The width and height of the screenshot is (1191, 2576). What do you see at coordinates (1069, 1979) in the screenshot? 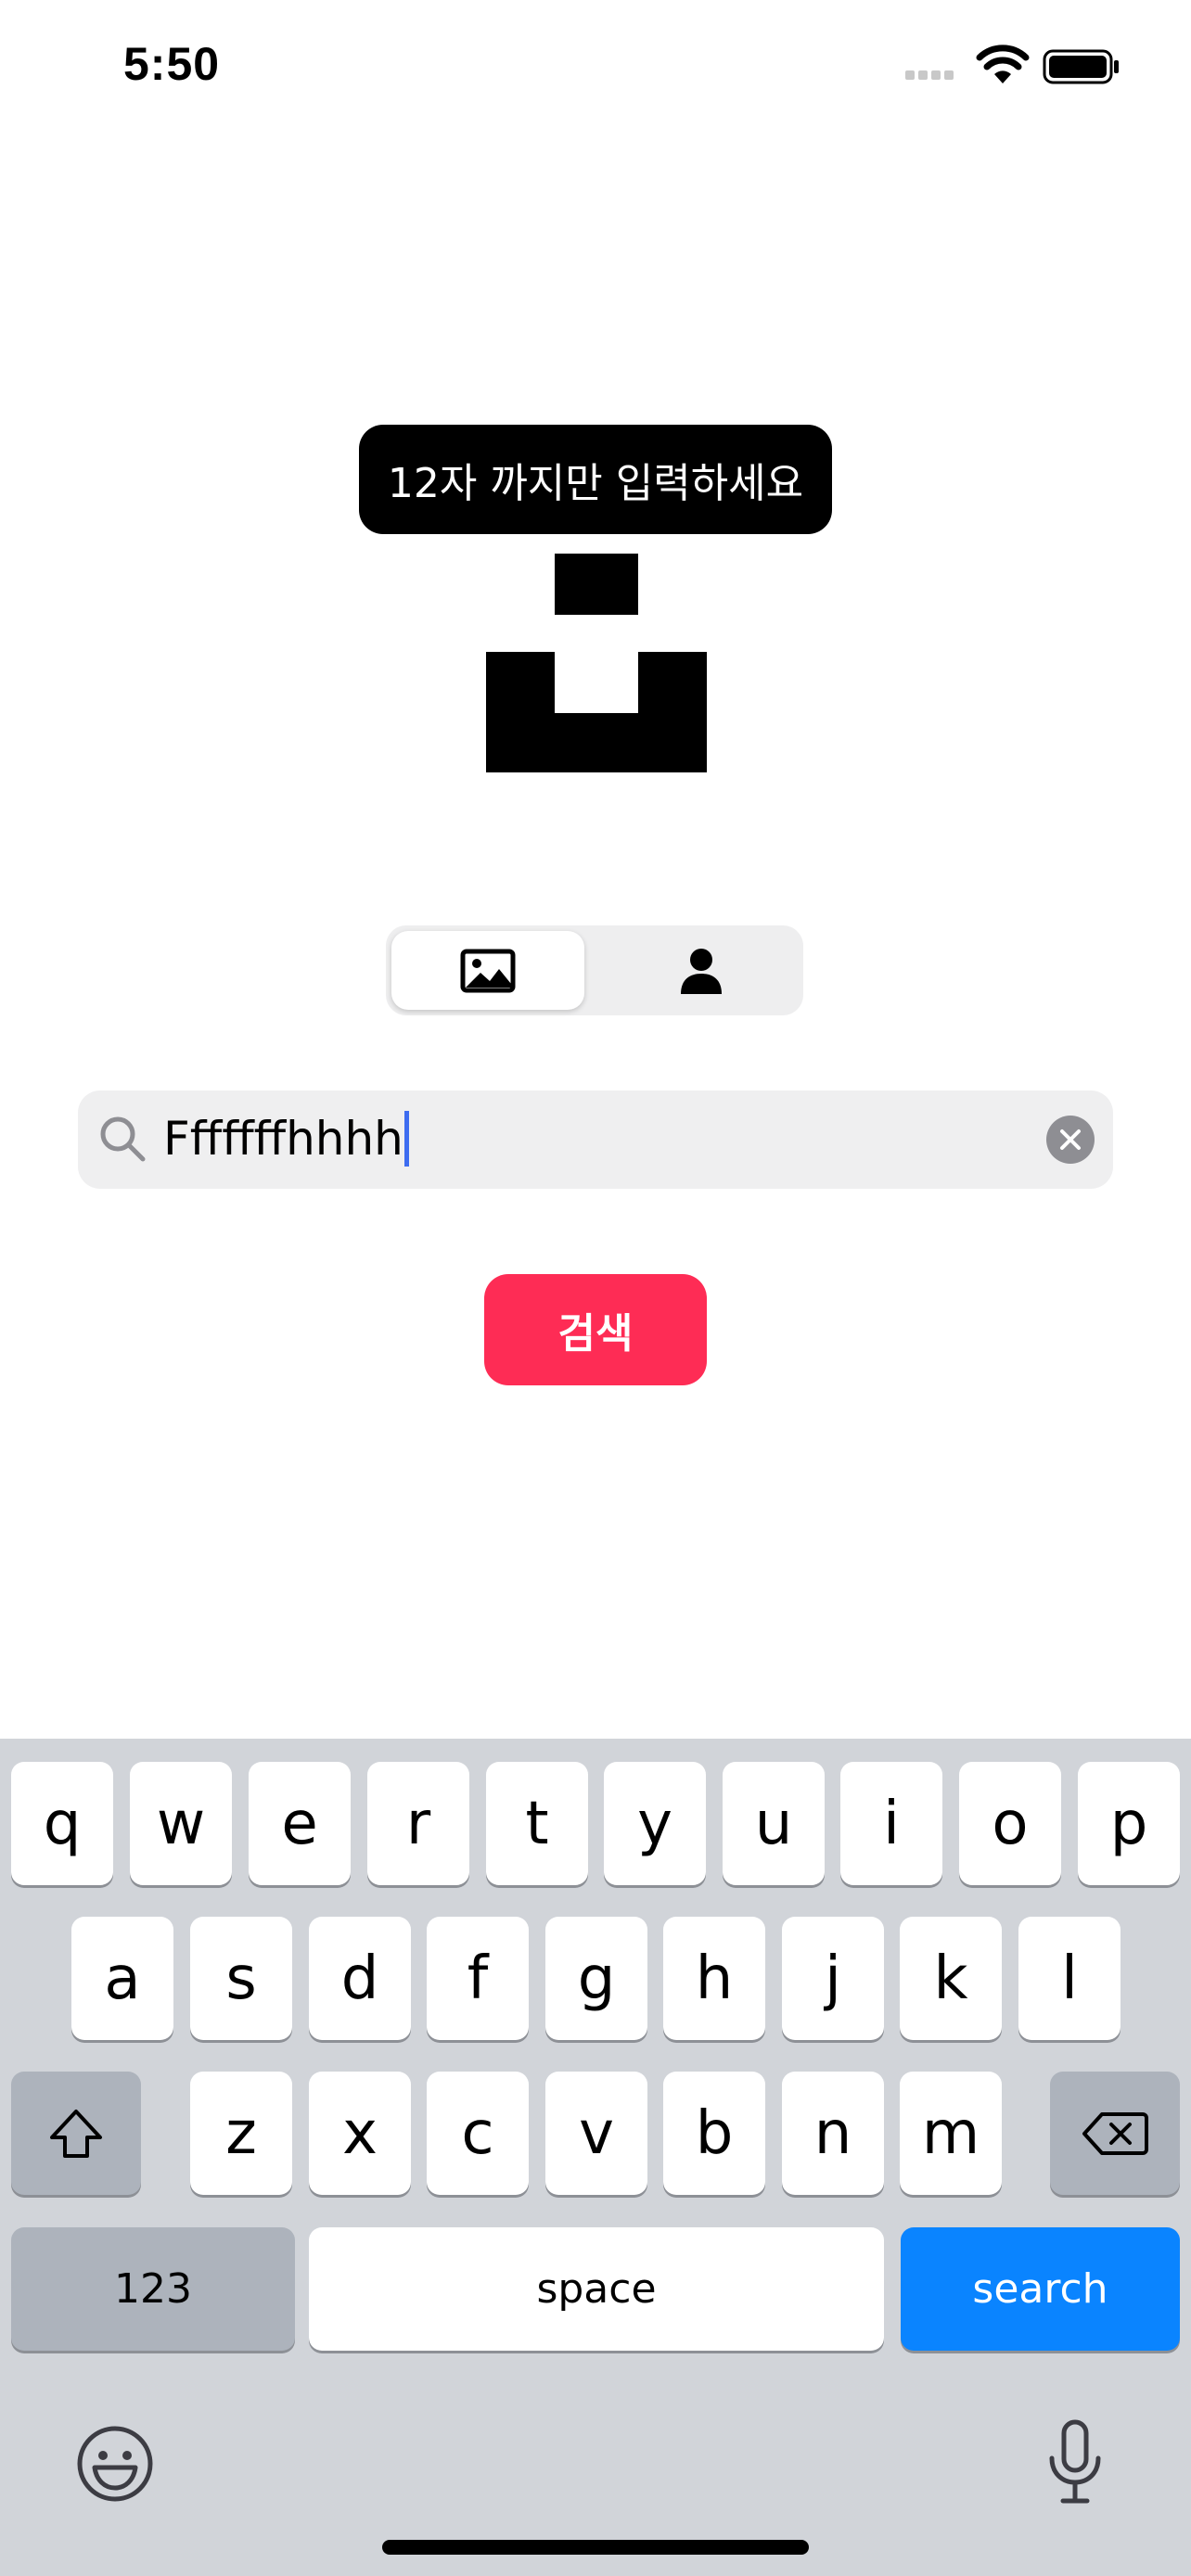
I see `key-l: l` at bounding box center [1069, 1979].